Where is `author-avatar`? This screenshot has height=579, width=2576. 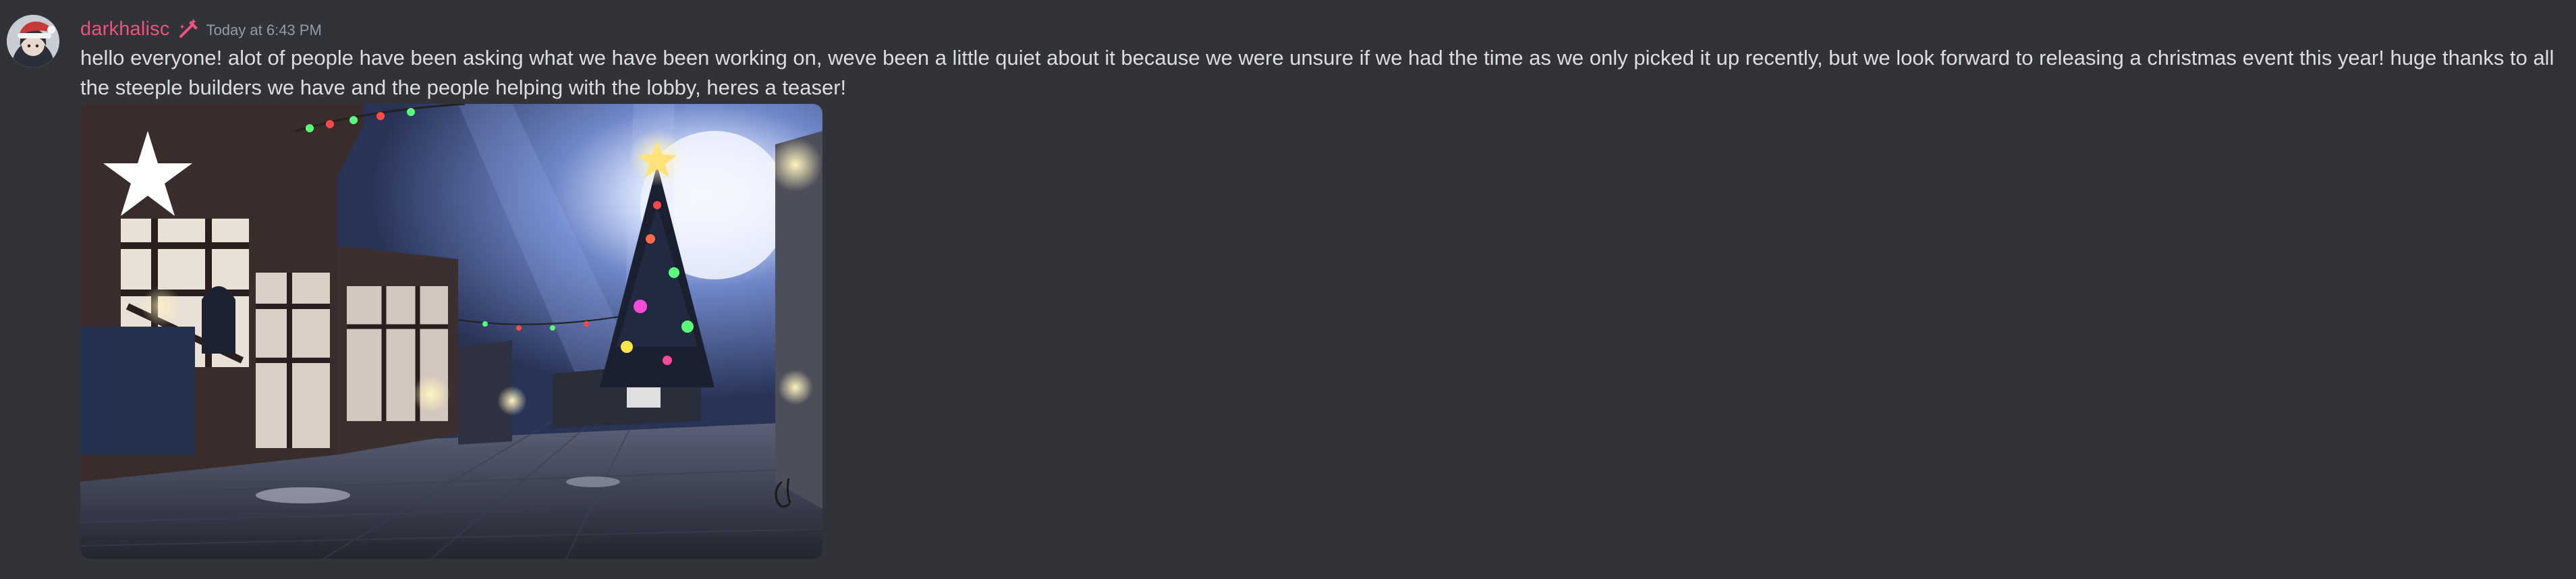 author-avatar is located at coordinates (33, 41).